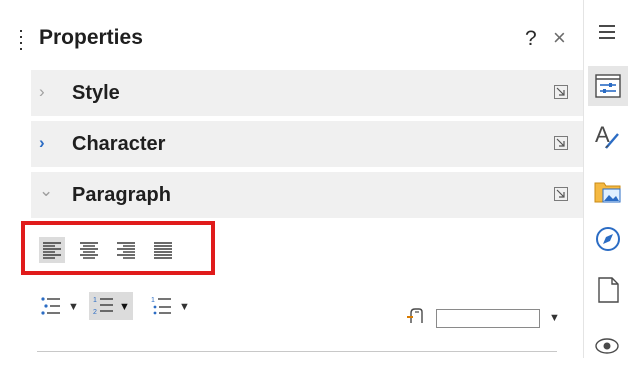 Image resolution: width=632 pixels, height=366 pixels. What do you see at coordinates (531, 39) in the screenshot?
I see `help-button: ?` at bounding box center [531, 39].